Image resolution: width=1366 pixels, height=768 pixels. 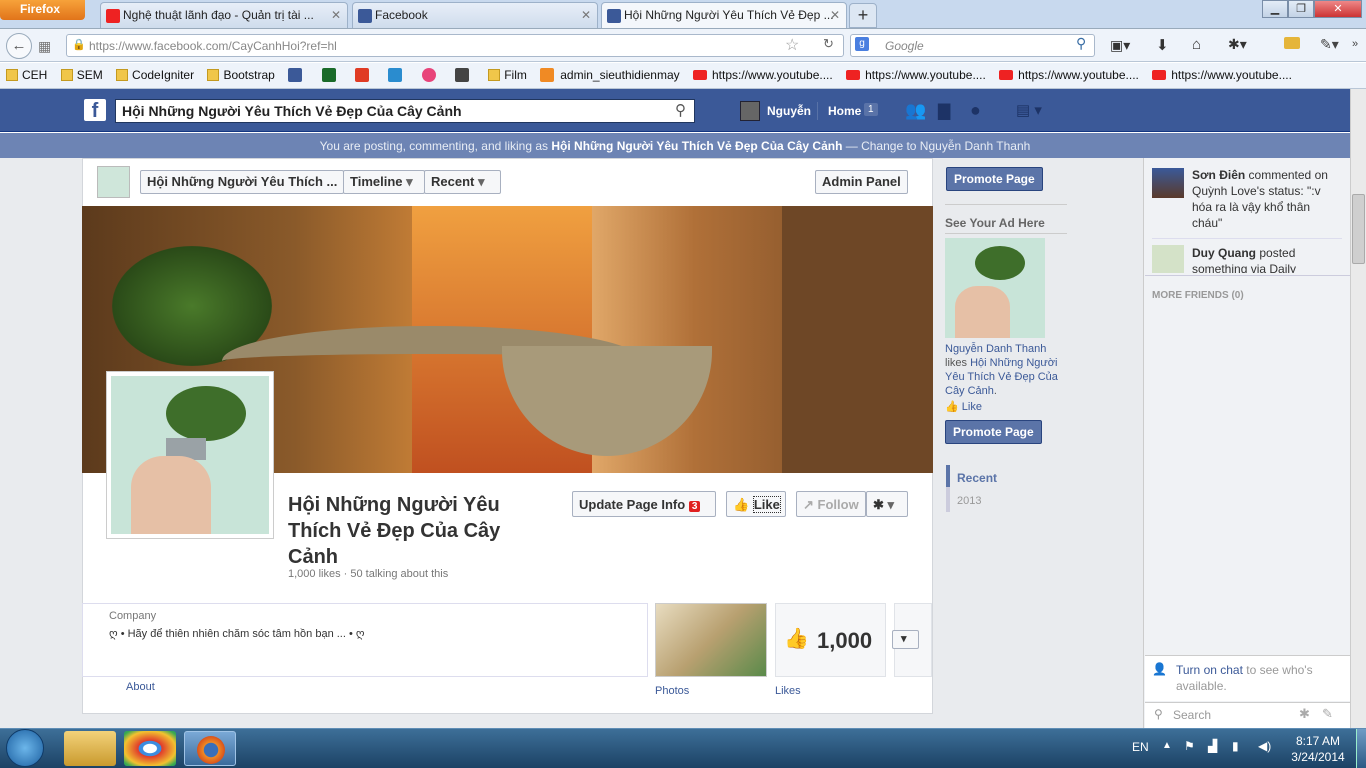 What do you see at coordinates (95, 110) in the screenshot?
I see `facebook-logo-icon: f` at bounding box center [95, 110].